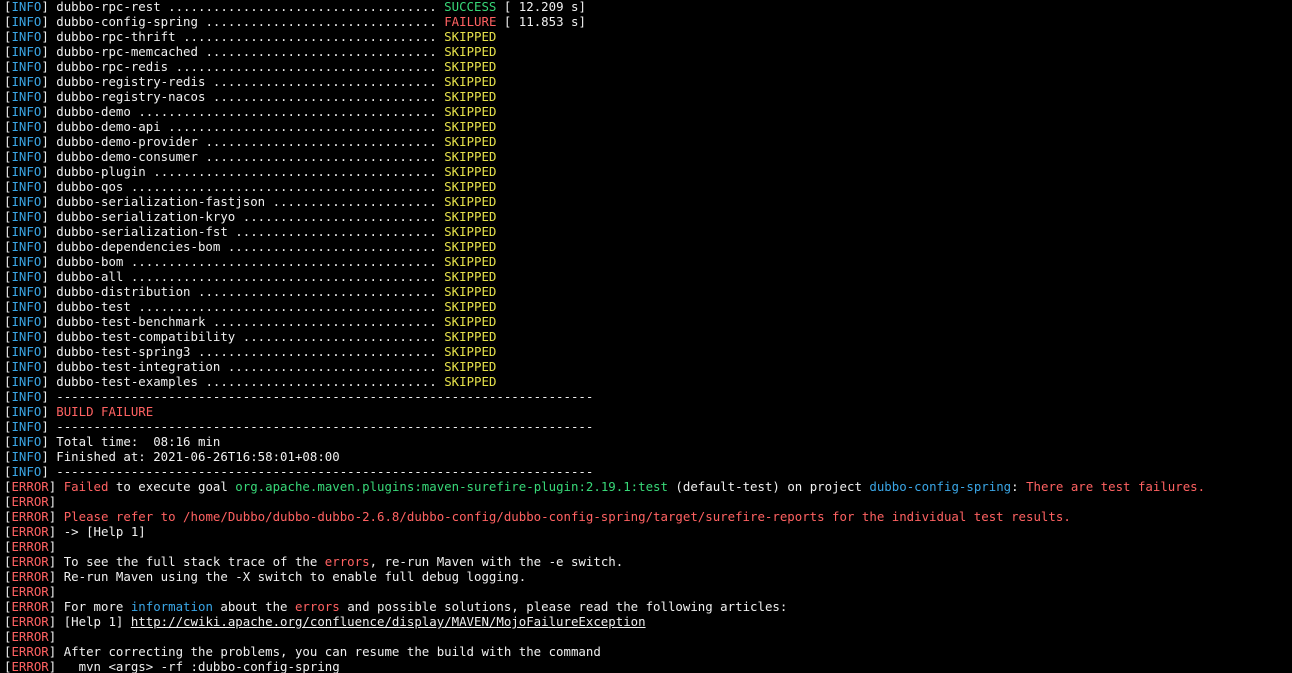  What do you see at coordinates (101, 171) in the screenshot?
I see `module-name: dubbo-plugin` at bounding box center [101, 171].